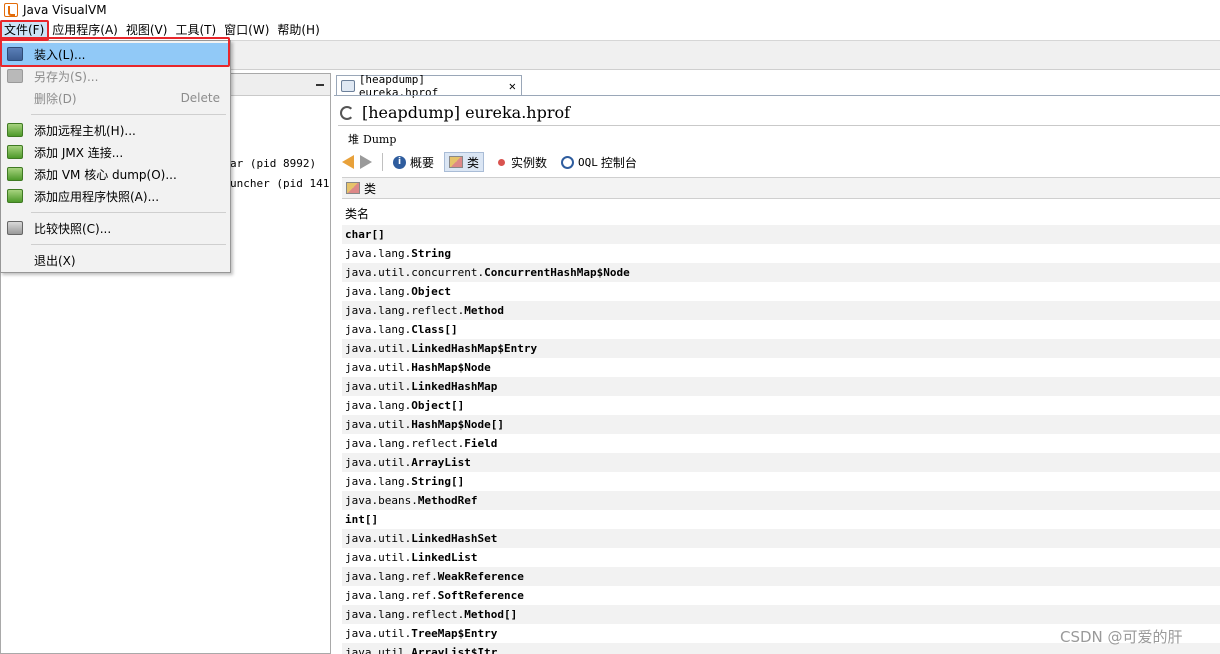  I want to click on table-row: java.beans.MethodRef, so click(781, 500).